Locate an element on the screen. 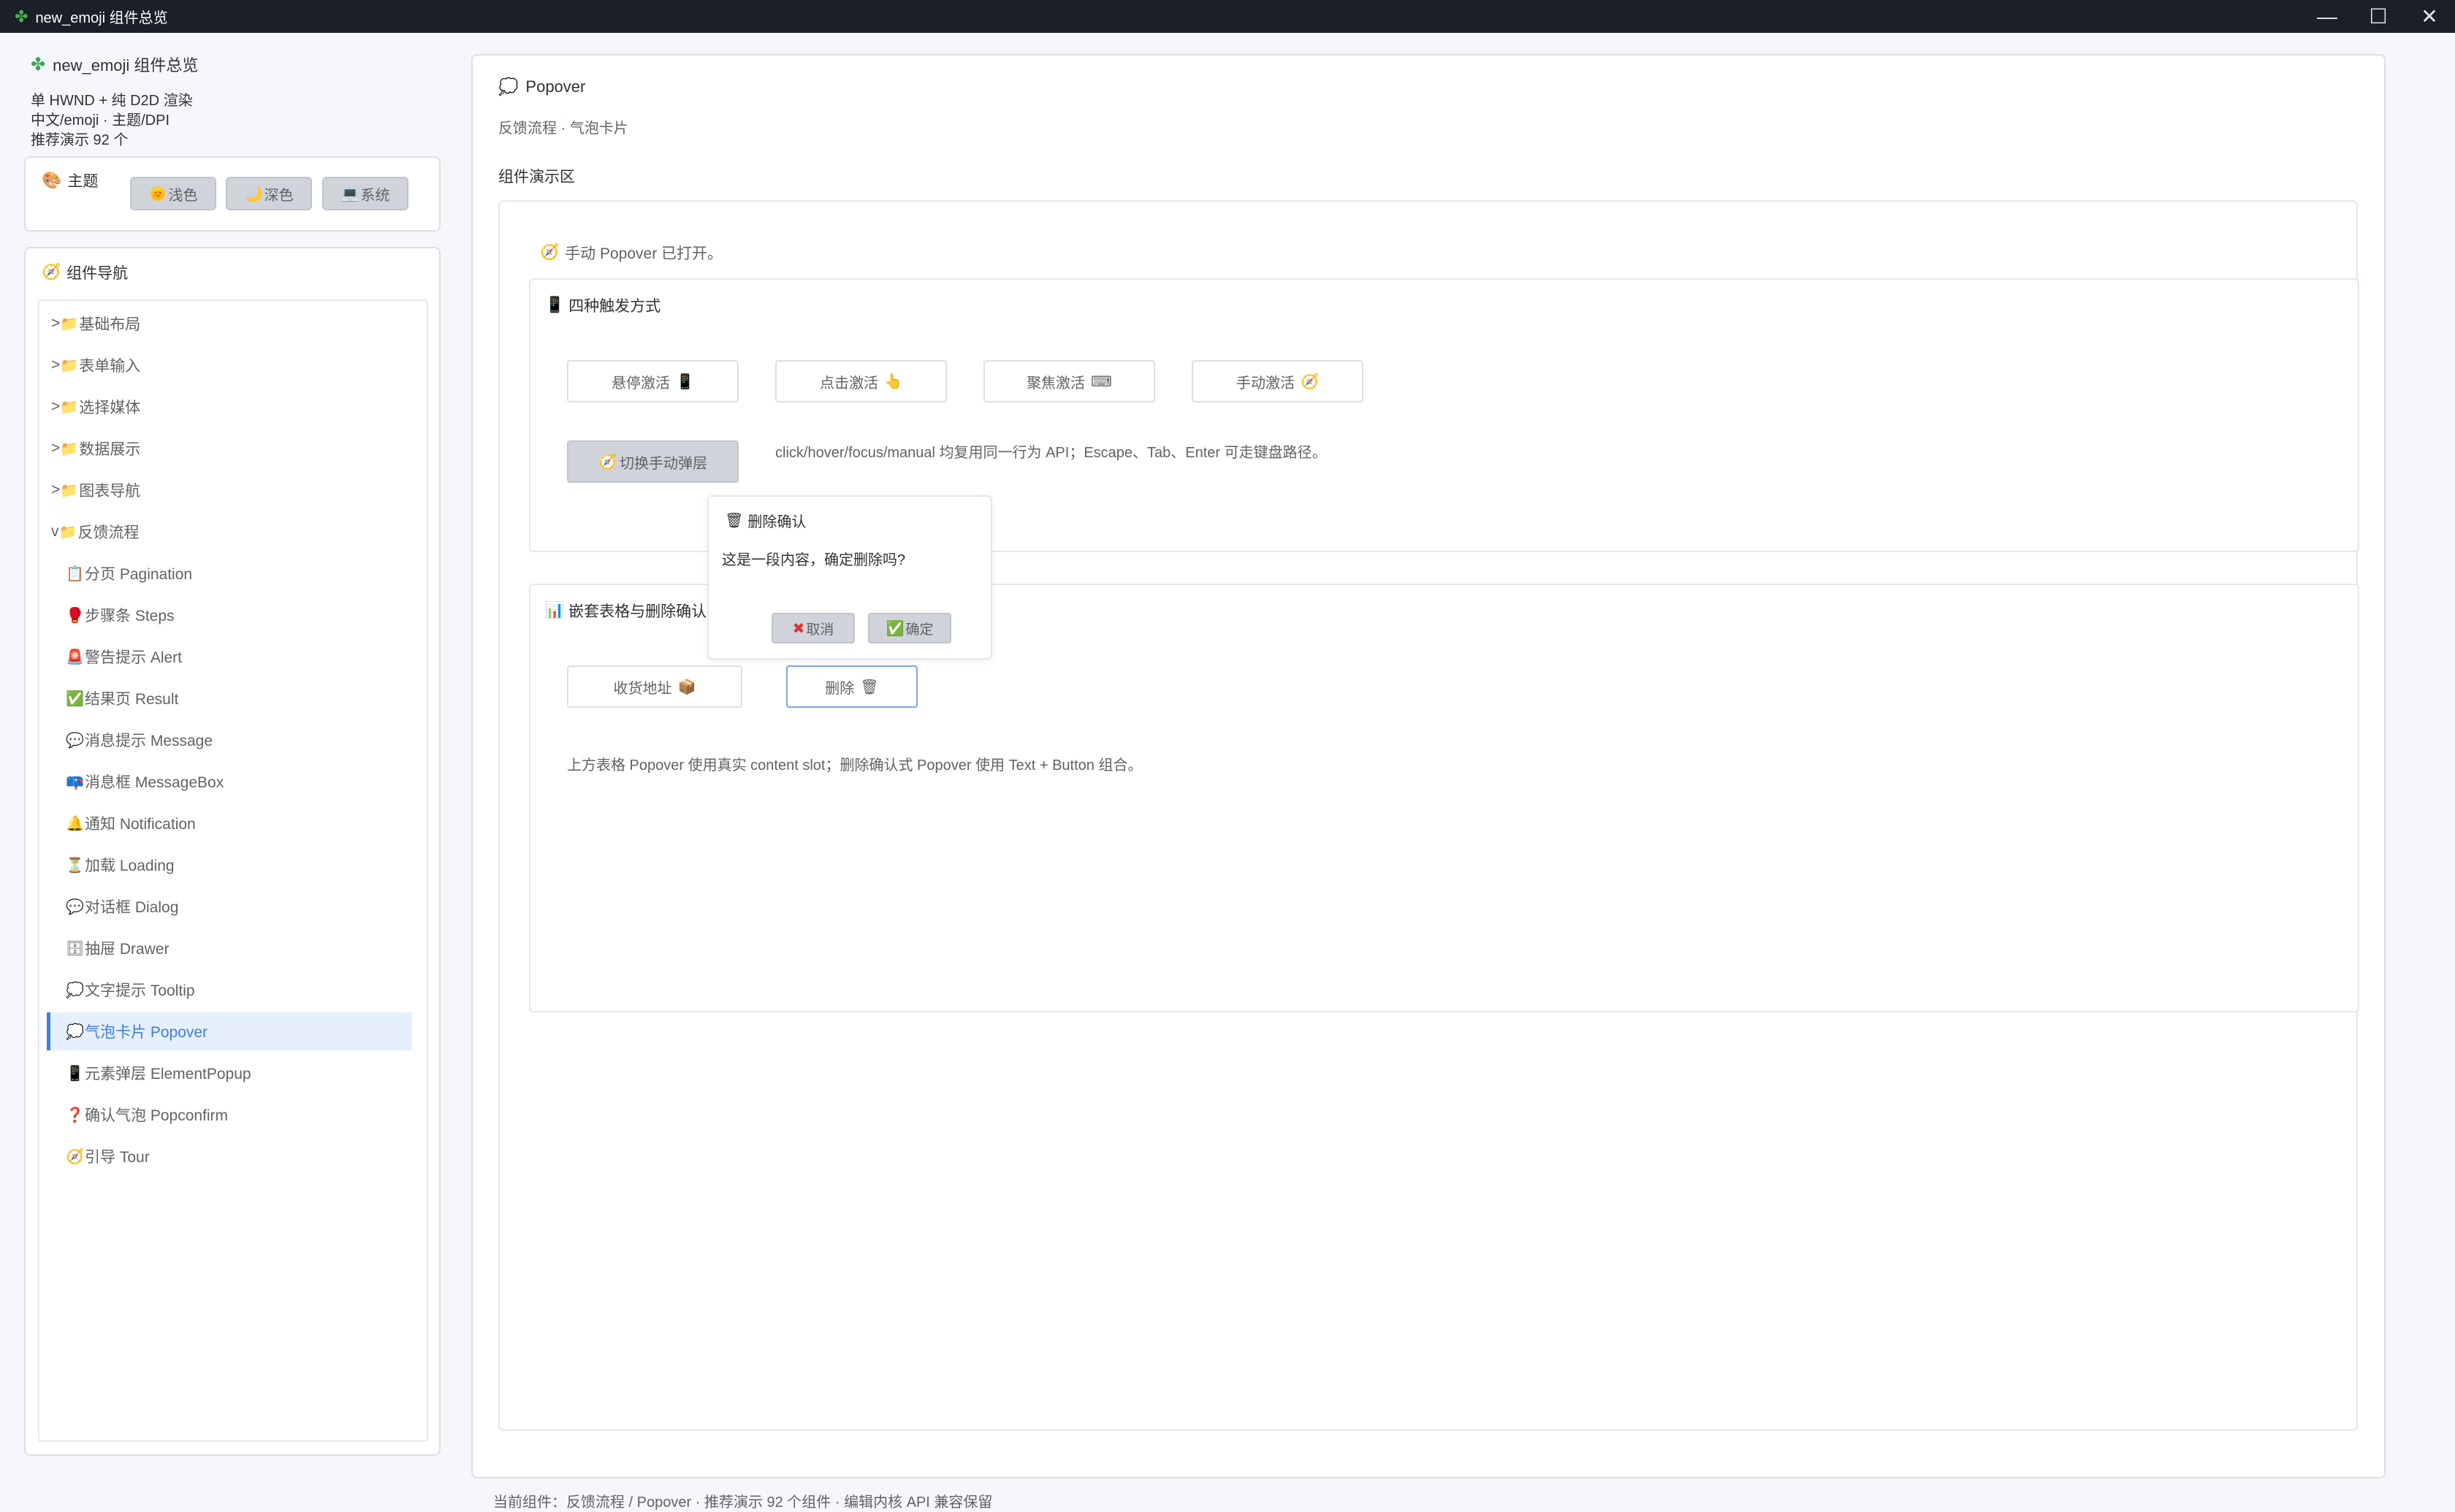 Image resolution: width=2455 pixels, height=1512 pixels. nav-group-label: 图表导航 is located at coordinates (110, 492).